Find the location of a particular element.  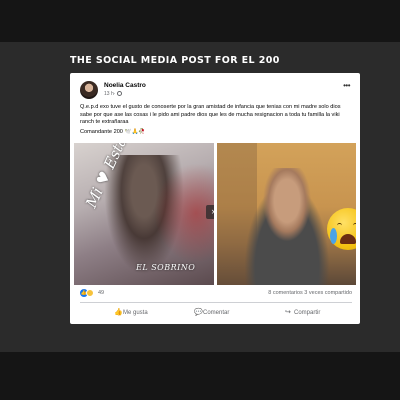

photo-right is located at coordinates (286, 214).